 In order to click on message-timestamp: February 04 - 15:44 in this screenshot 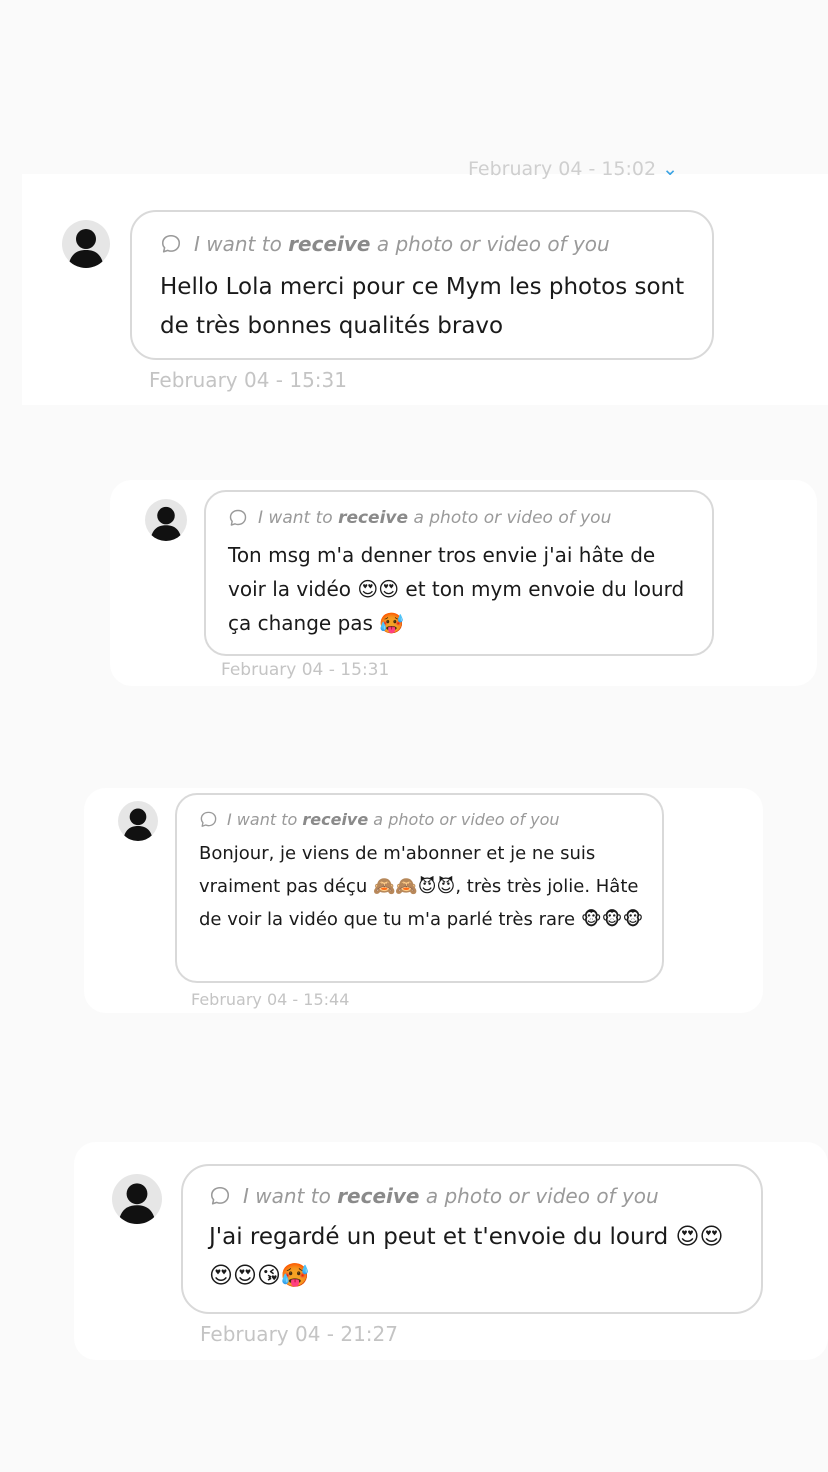, I will do `click(270, 999)`.